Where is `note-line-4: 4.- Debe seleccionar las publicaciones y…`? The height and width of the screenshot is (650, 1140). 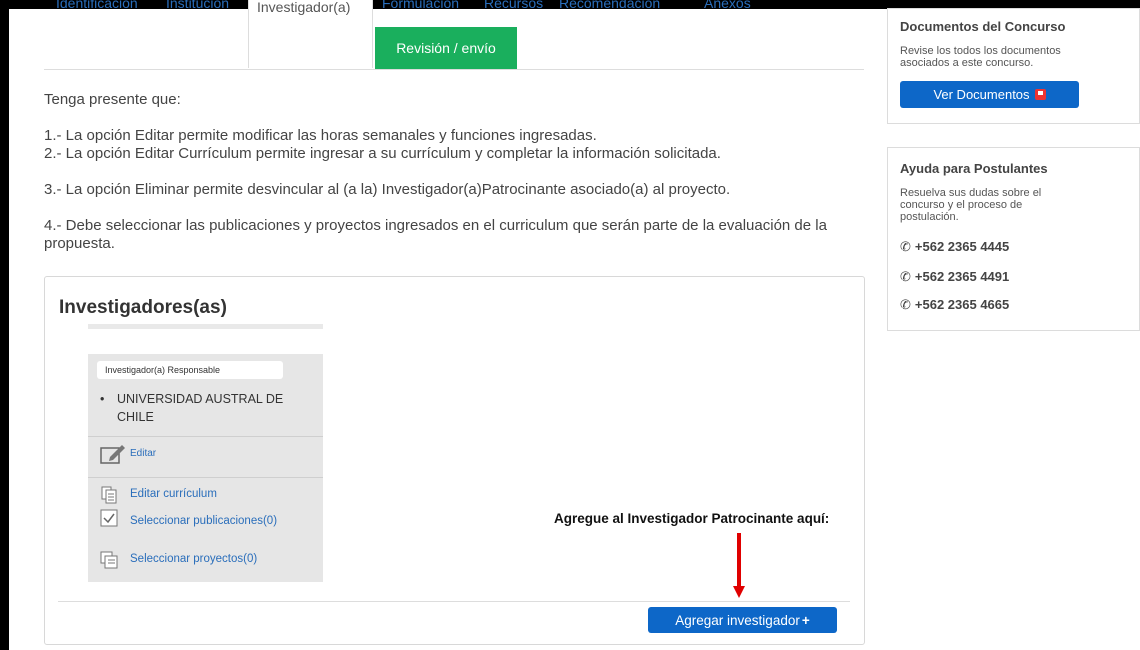 note-line-4: 4.- Debe seleccionar las publicaciones y… is located at coordinates (435, 234).